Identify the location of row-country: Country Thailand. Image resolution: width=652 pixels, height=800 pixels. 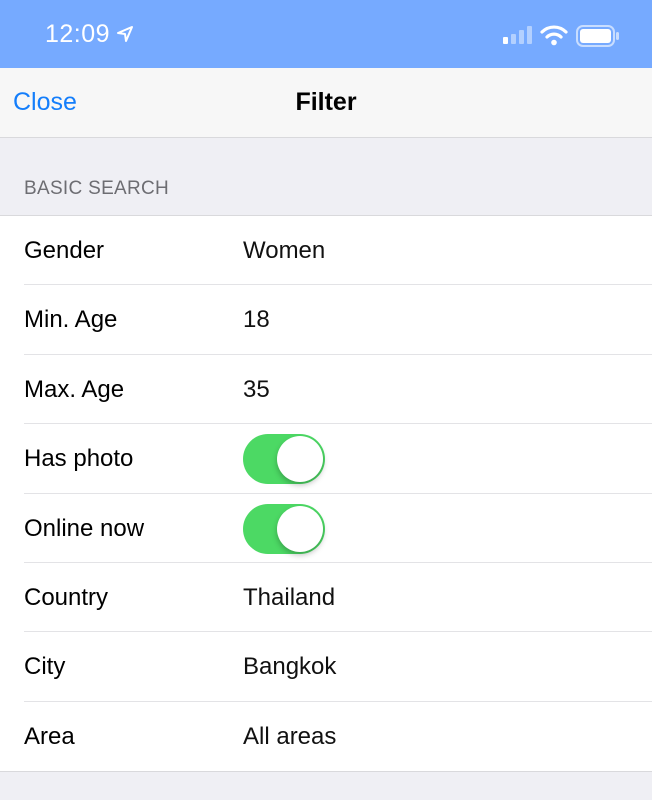
(326, 598).